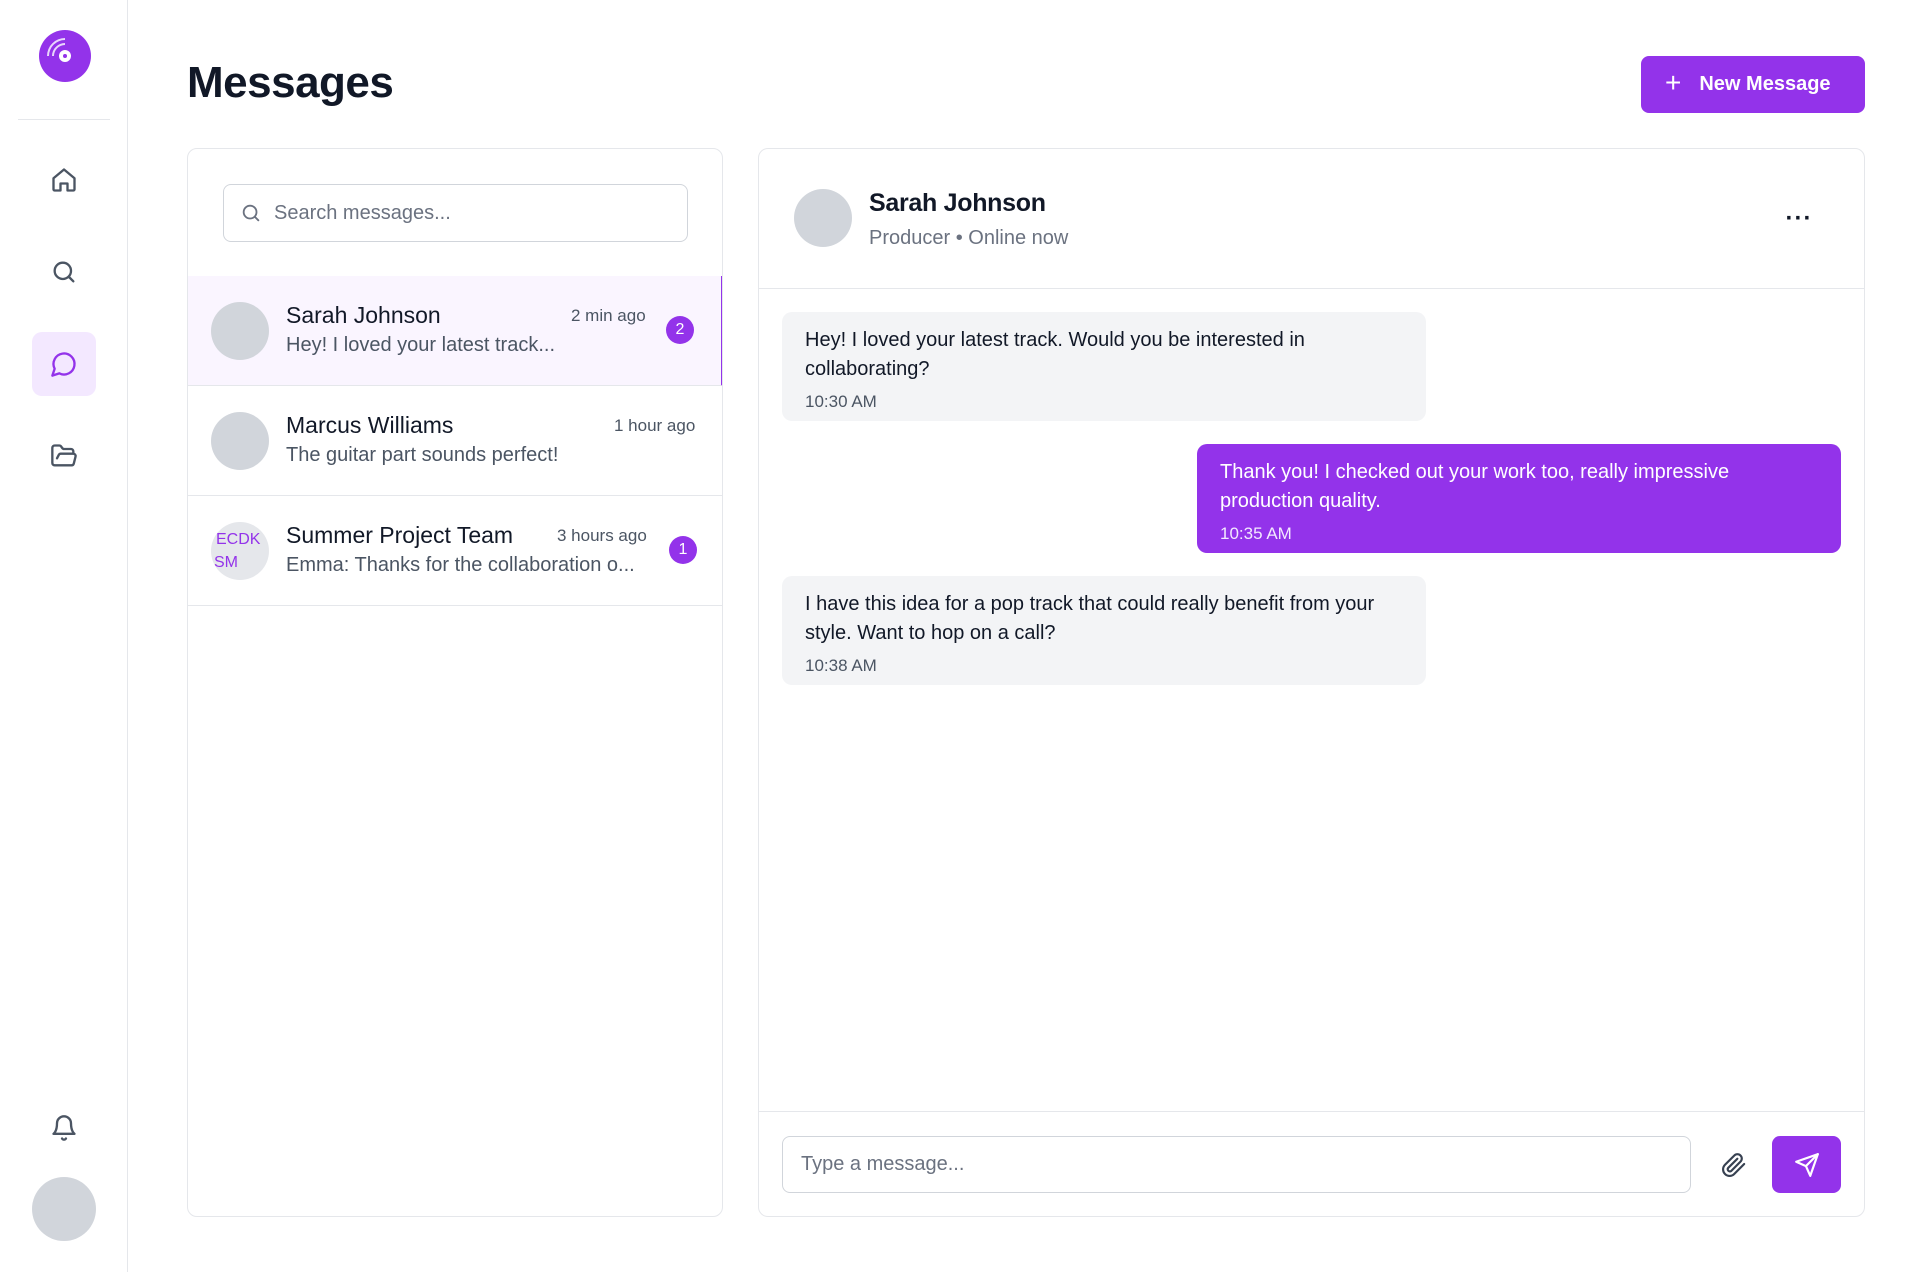 The image size is (1920, 1272). Describe the element at coordinates (400, 535) in the screenshot. I see `conversation-name: Summer Project Team` at that location.